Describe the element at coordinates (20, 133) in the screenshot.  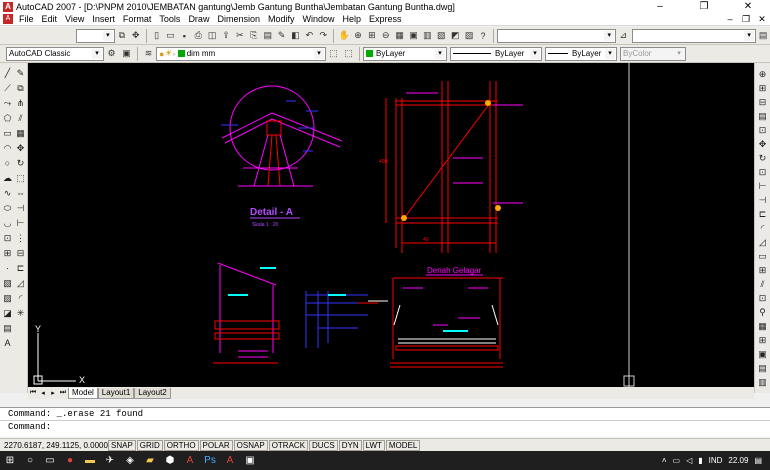
I see `array-icon: ▦` at that location.